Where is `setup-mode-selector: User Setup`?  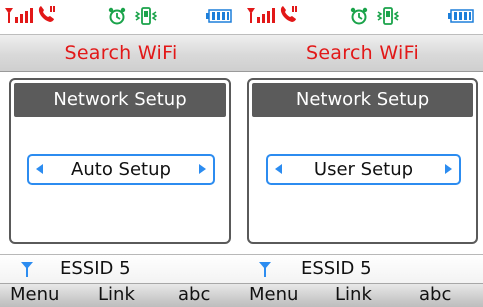
setup-mode-selector: User Setup is located at coordinates (363, 169).